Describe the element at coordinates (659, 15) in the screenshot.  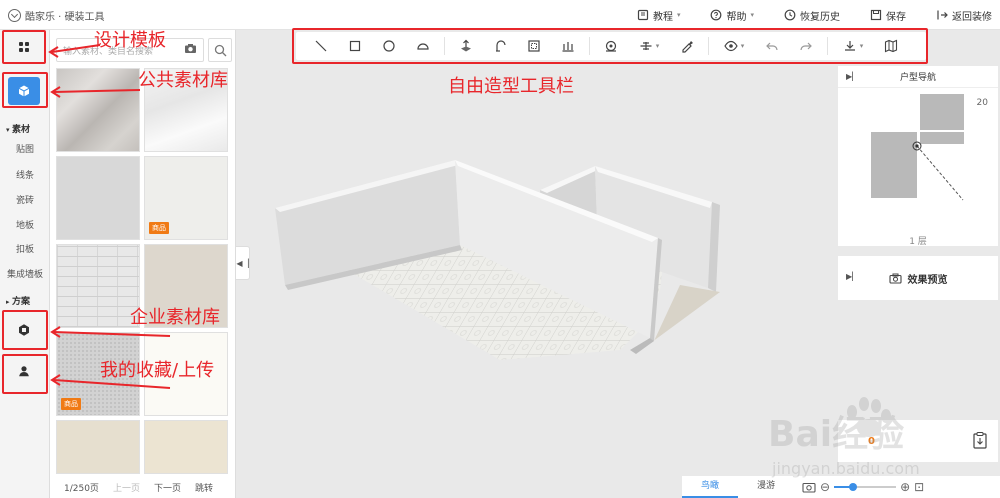
I see `menu-tutorial: 教程 ▾` at that location.